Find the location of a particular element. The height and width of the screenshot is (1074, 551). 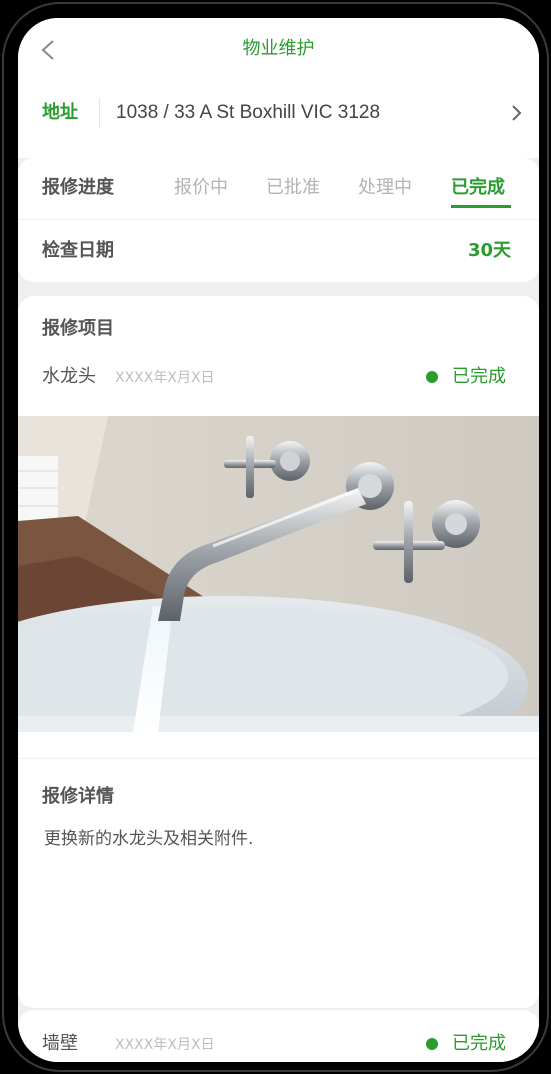

repair-items-title: 报修项目 is located at coordinates (78, 328).